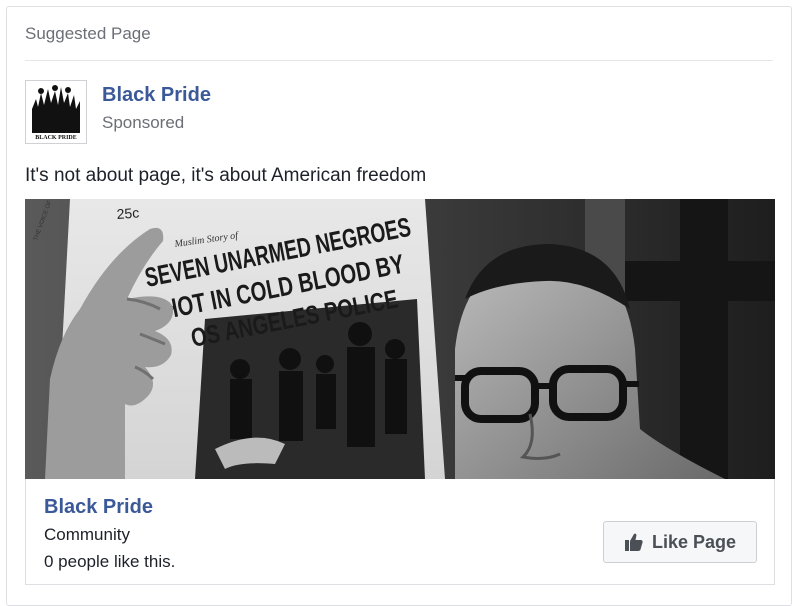 The width and height of the screenshot is (800, 606). Describe the element at coordinates (87, 534) in the screenshot. I see `page-category: Community` at that location.